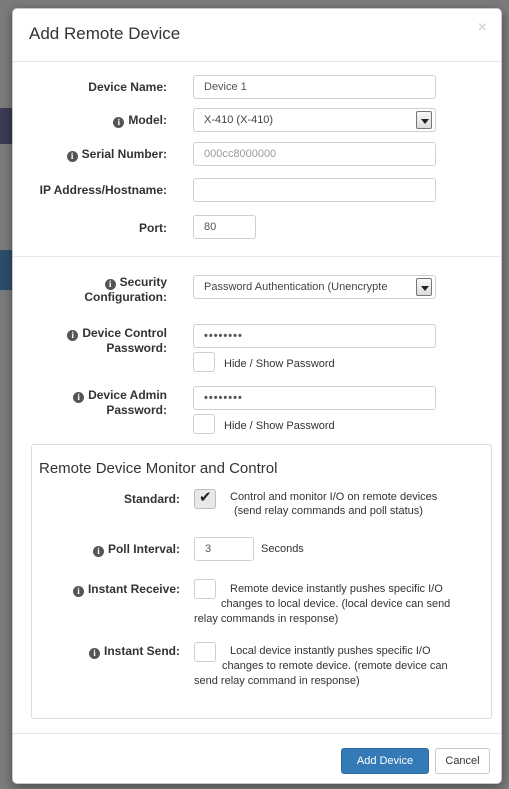 Image resolution: width=509 pixels, height=789 pixels. Describe the element at coordinates (127, 87) in the screenshot. I see `device-name-label: Device Name:` at that location.